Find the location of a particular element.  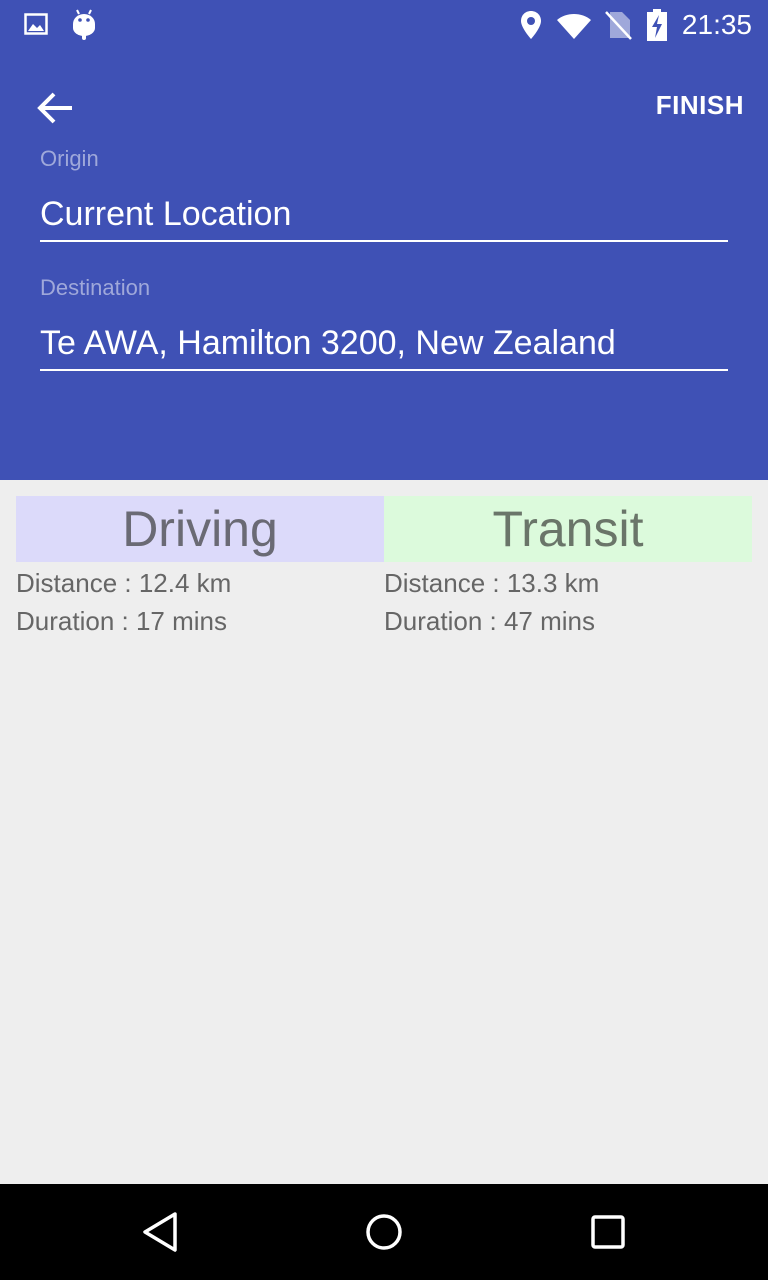

transit-mode-header: Transit is located at coordinates (568, 529).